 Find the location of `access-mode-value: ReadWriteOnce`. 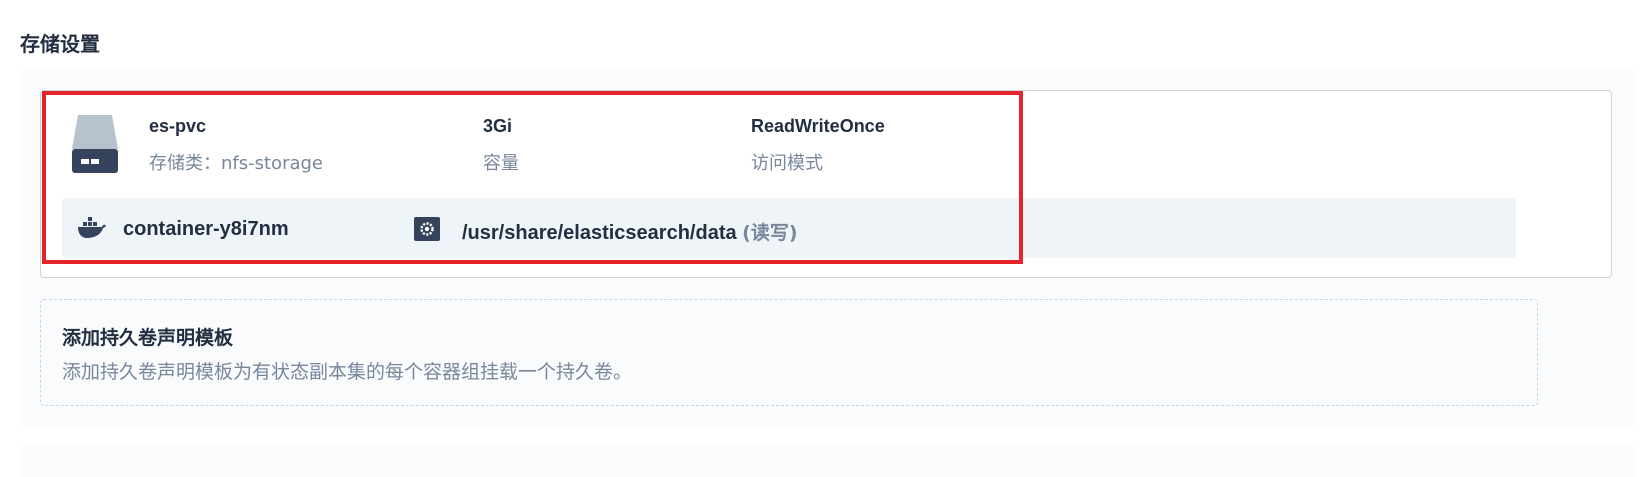

access-mode-value: ReadWriteOnce is located at coordinates (818, 126).